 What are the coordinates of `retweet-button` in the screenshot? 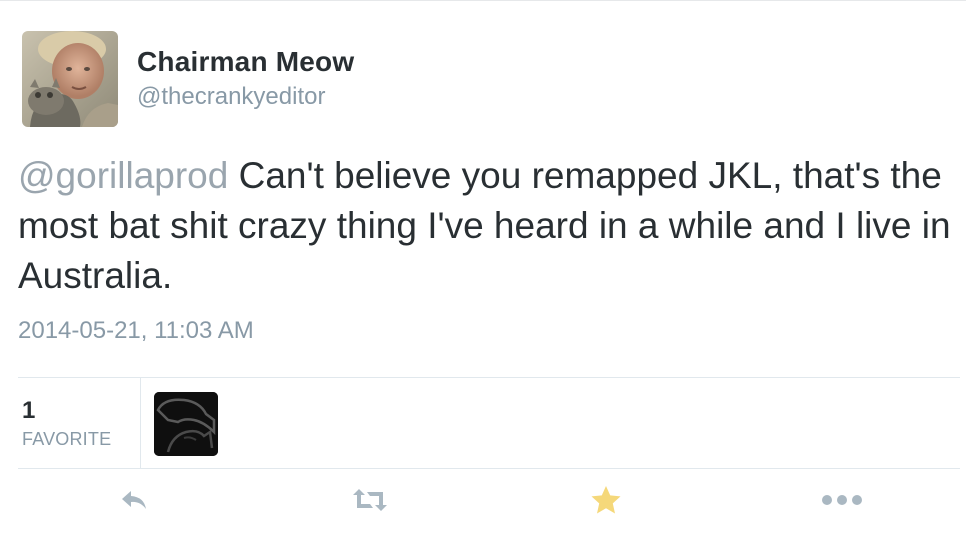 It's located at (370, 502).